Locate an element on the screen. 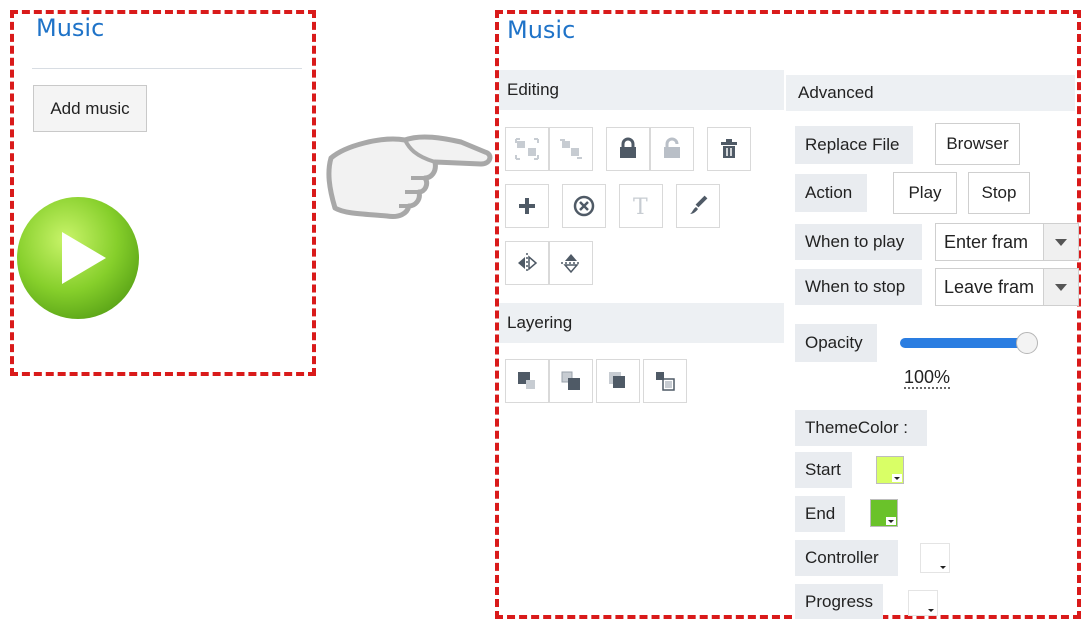 The width and height of the screenshot is (1081, 619). bring-to-front-button is located at coordinates (618, 381).